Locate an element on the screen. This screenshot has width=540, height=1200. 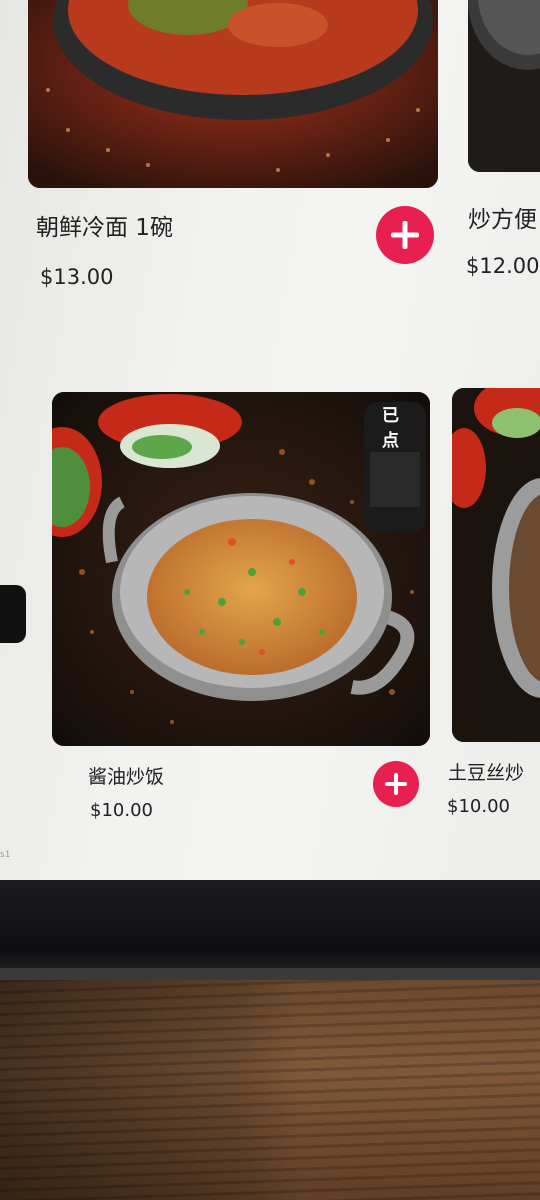
tablet-bezel is located at coordinates (270, 930).